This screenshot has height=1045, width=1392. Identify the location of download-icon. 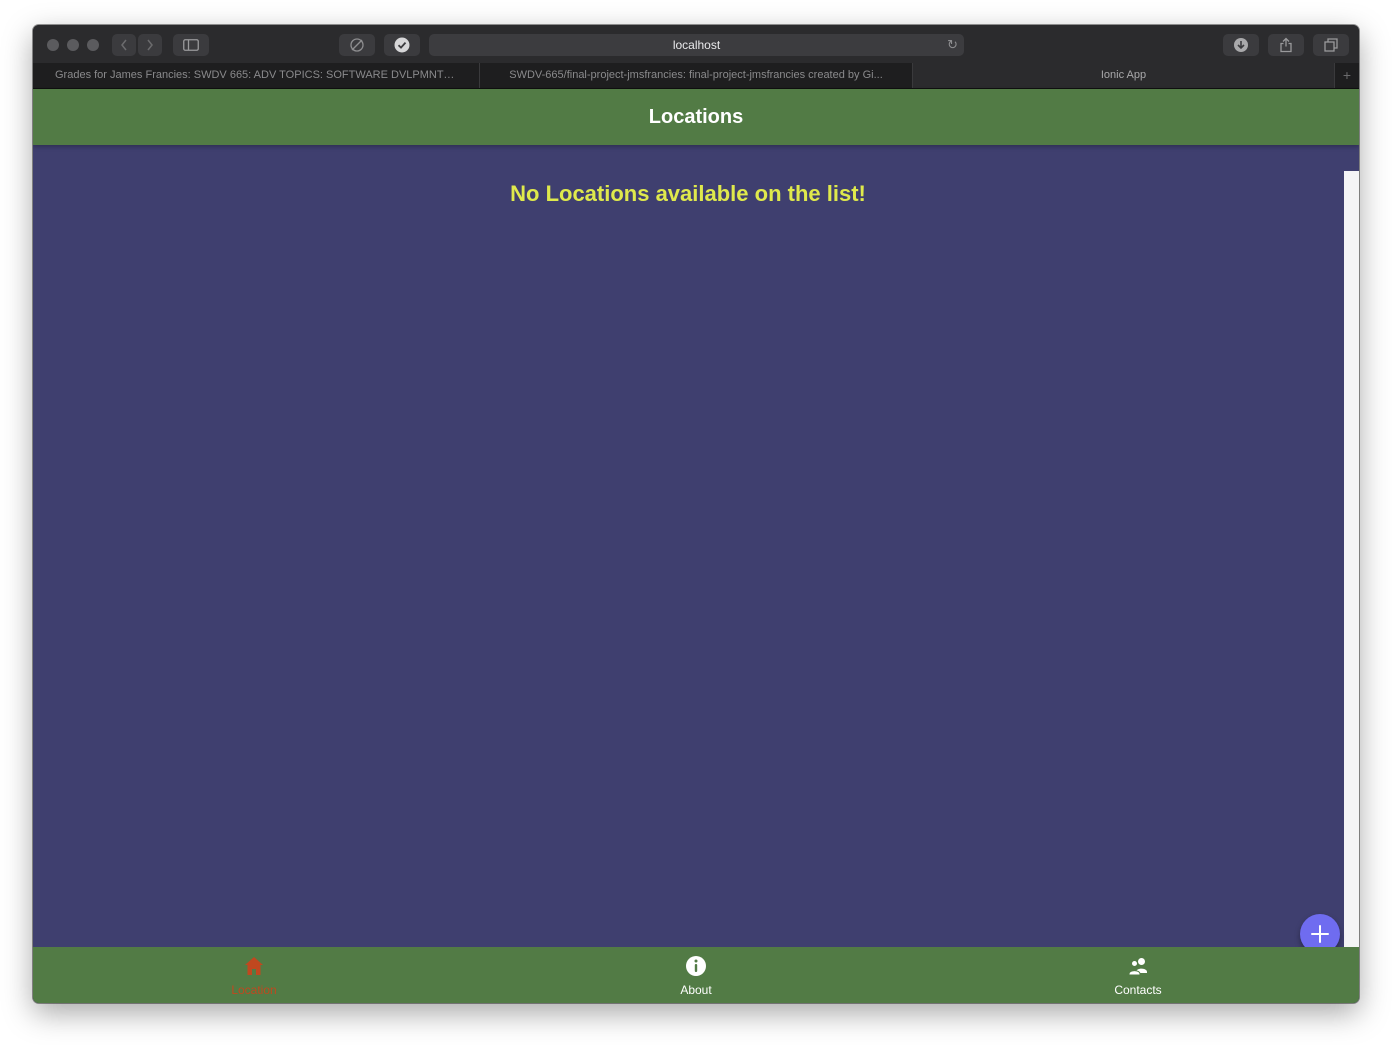
(1241, 45).